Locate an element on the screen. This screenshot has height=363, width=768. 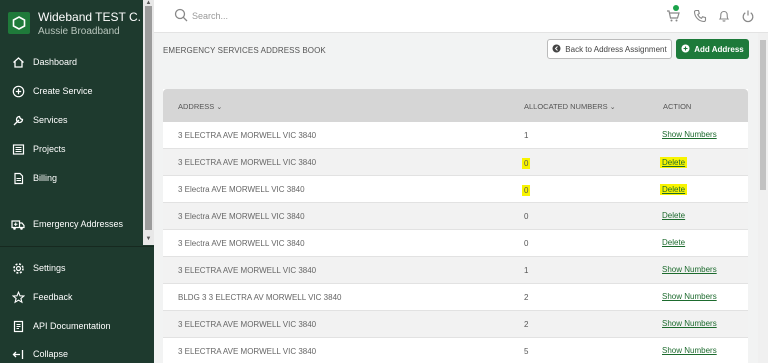
home-icon is located at coordinates (18, 62).